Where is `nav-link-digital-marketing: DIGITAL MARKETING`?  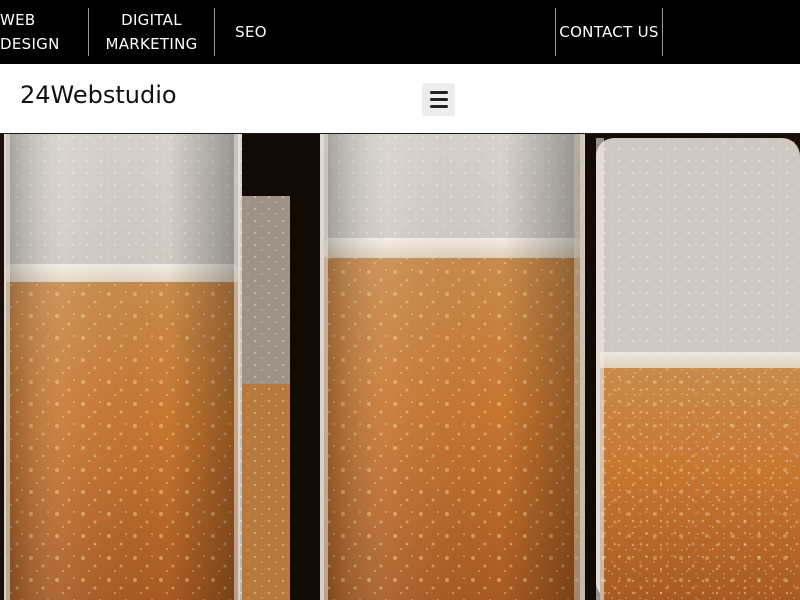
nav-link-digital-marketing: DIGITAL MARKETING is located at coordinates (151, 32).